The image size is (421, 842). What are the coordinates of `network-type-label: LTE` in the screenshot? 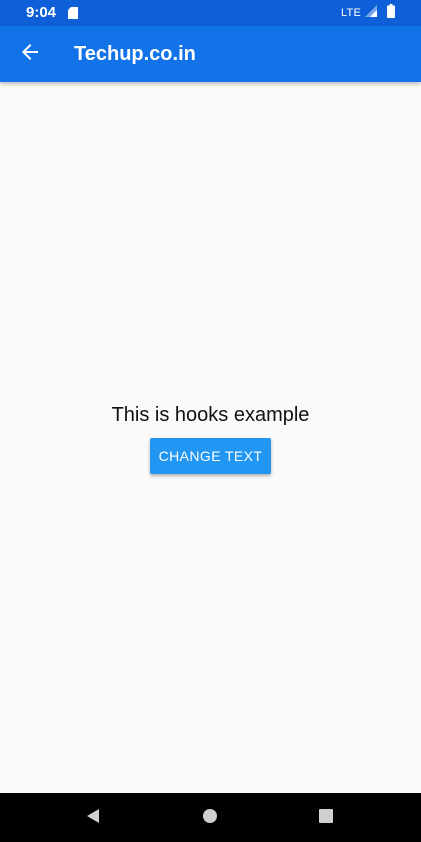 It's located at (351, 13).